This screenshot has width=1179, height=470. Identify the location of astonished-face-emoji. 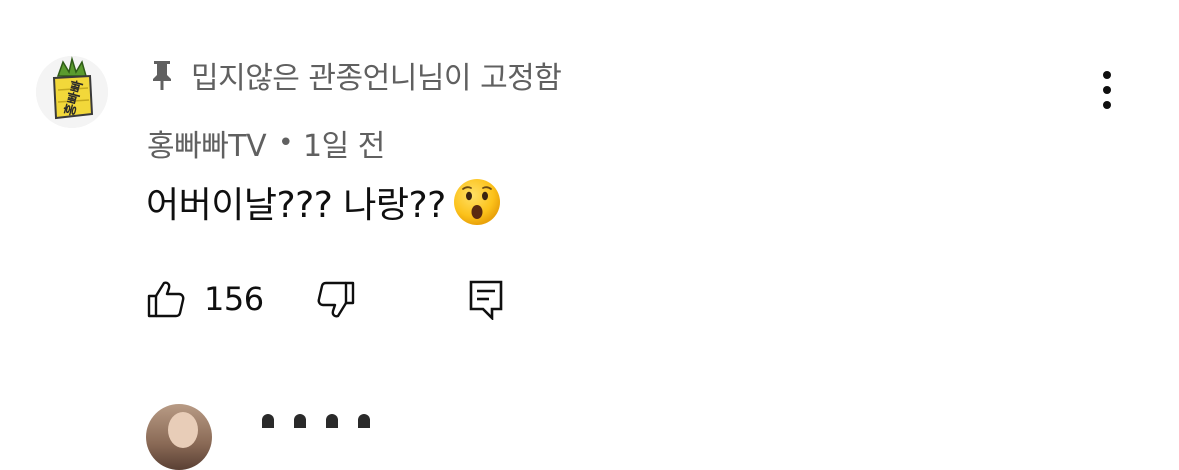
(477, 202).